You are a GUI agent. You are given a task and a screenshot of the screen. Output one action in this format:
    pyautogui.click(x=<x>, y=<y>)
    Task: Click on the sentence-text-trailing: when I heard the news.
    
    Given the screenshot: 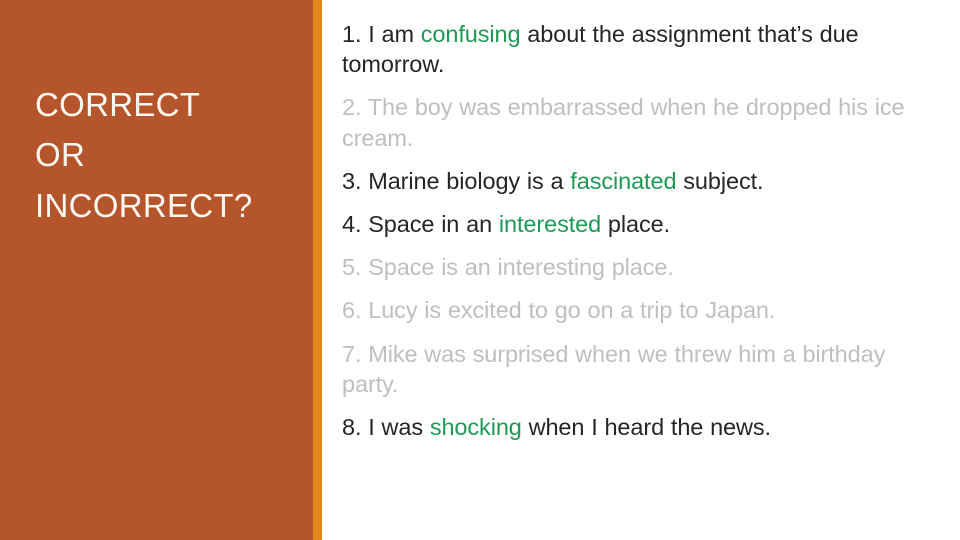 What is the action you would take?
    pyautogui.click(x=646, y=426)
    